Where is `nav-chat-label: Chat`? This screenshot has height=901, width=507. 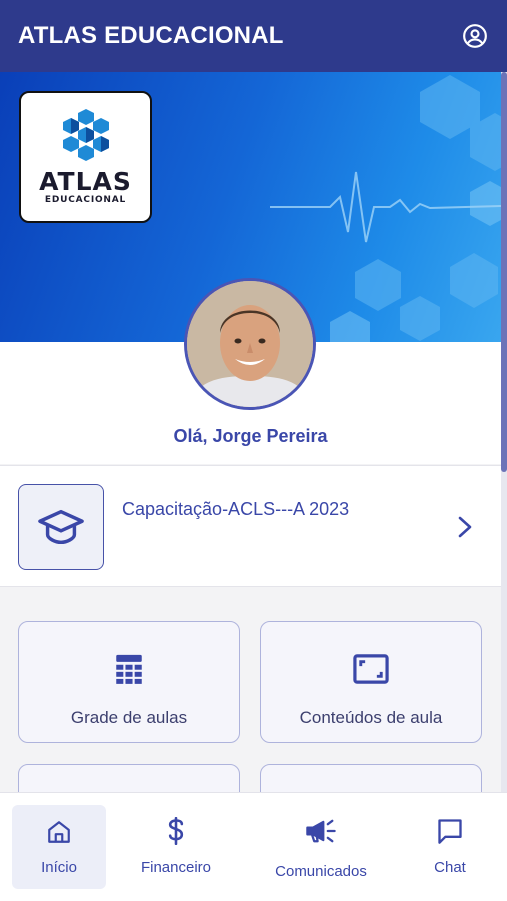
nav-chat-label: Chat is located at coordinates (450, 867).